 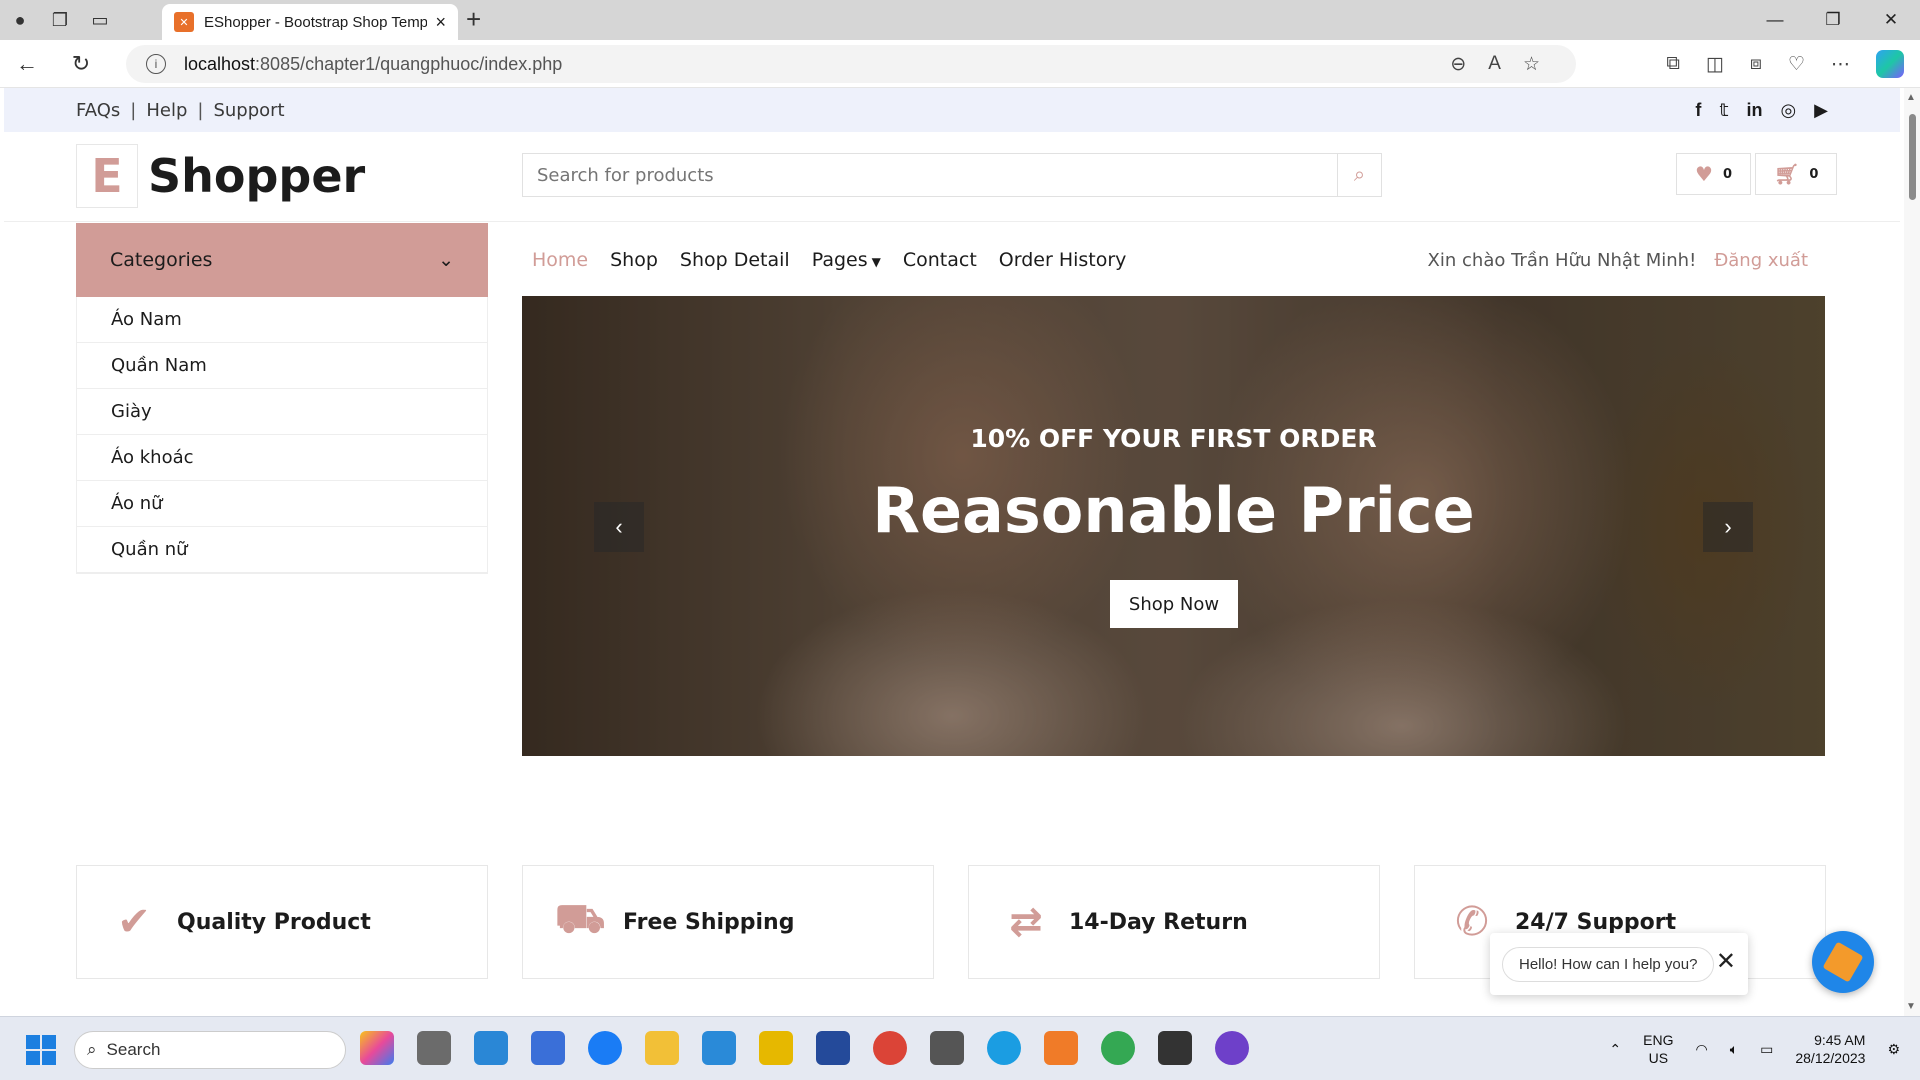 What do you see at coordinates (1232, 1048) in the screenshot?
I see `github-desktop-icon` at bounding box center [1232, 1048].